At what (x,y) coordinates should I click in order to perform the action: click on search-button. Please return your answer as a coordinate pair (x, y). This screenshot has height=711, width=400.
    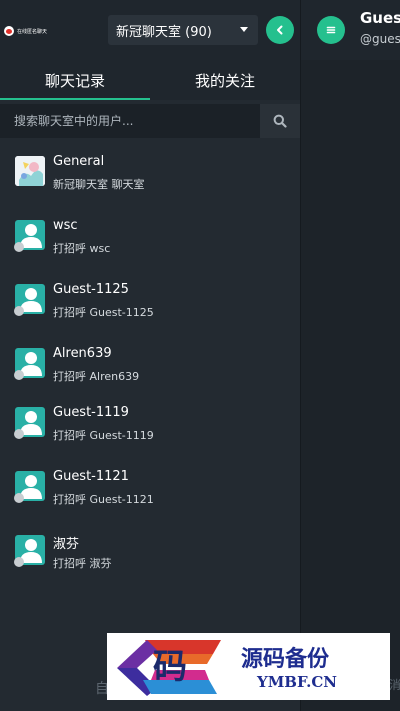
    Looking at the image, I should click on (280, 121).